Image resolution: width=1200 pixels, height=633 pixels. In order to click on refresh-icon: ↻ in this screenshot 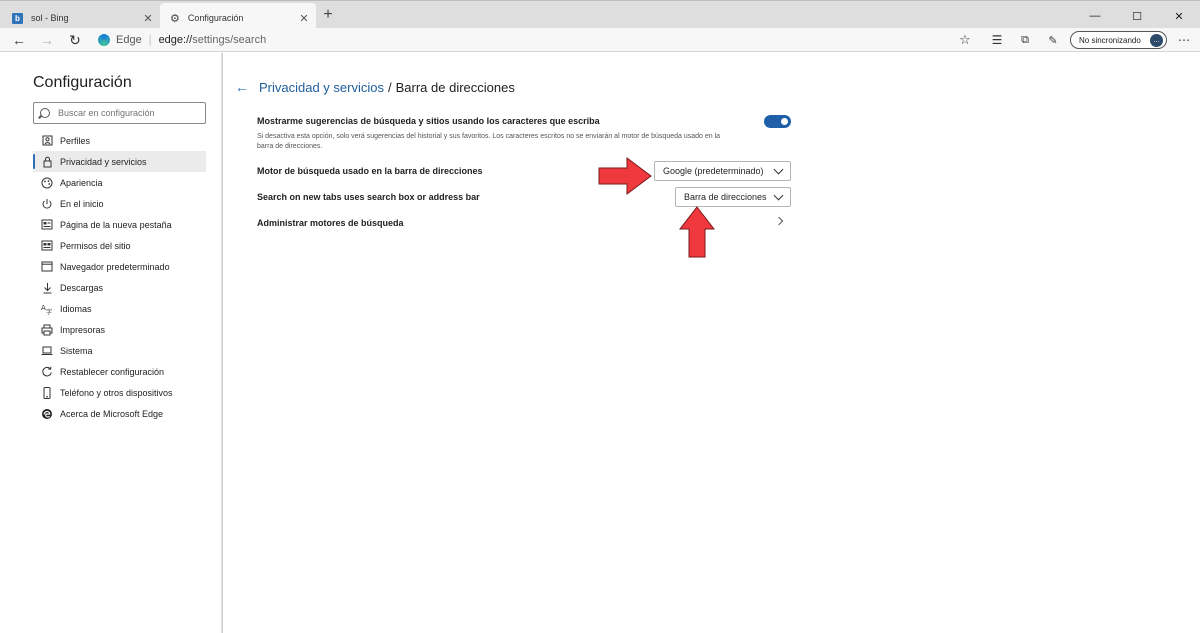, I will do `click(75, 40)`.